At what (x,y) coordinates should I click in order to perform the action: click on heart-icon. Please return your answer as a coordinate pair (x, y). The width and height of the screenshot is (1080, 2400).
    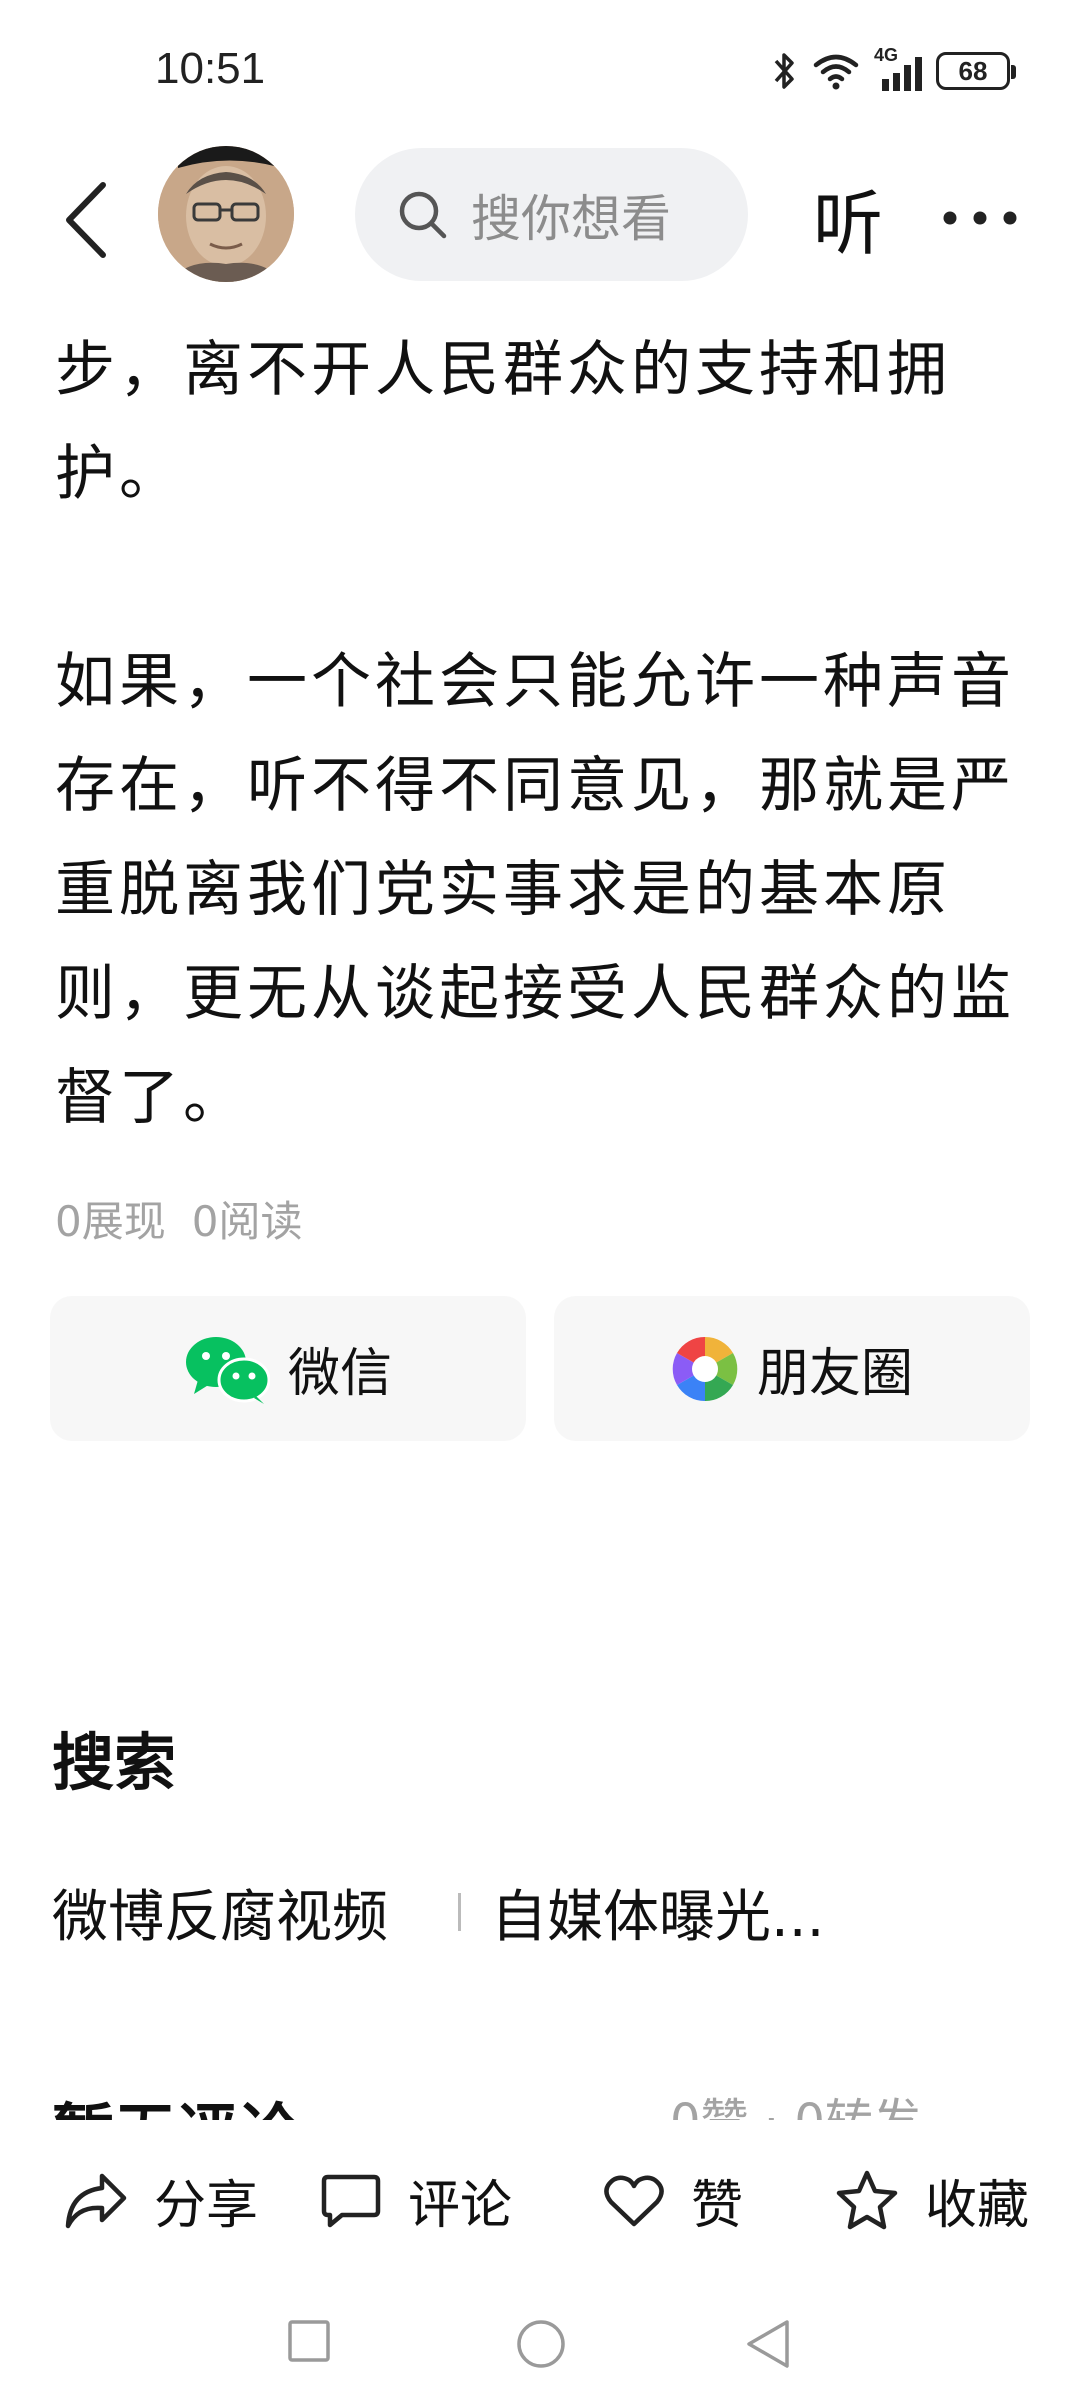
    Looking at the image, I should click on (634, 2201).